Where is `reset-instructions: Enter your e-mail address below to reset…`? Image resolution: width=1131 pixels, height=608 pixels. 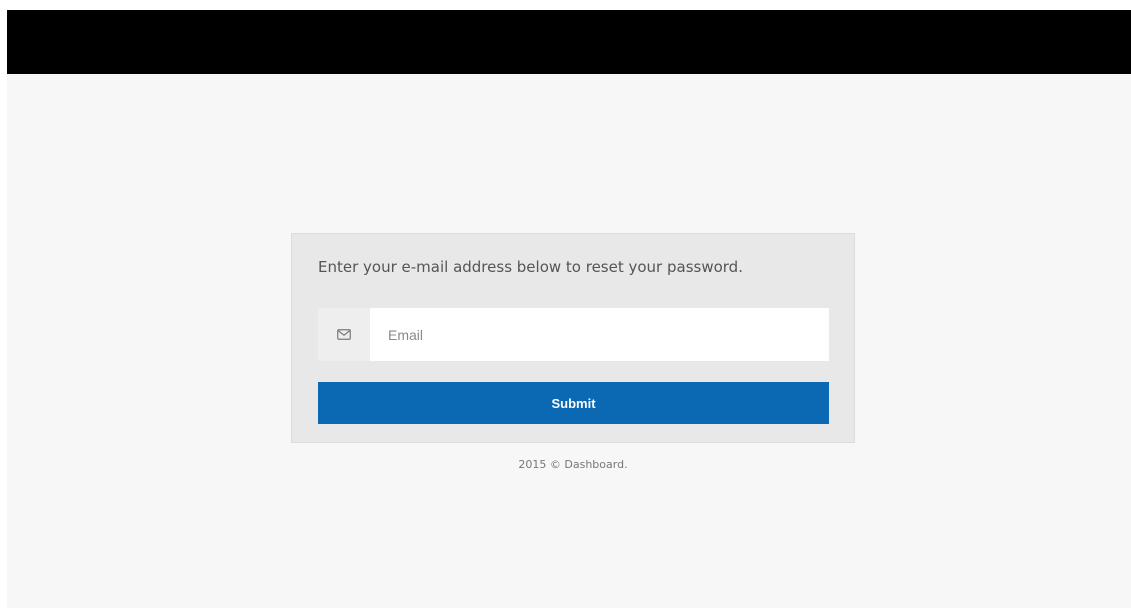 reset-instructions: Enter your e-mail address below to reset… is located at coordinates (530, 267).